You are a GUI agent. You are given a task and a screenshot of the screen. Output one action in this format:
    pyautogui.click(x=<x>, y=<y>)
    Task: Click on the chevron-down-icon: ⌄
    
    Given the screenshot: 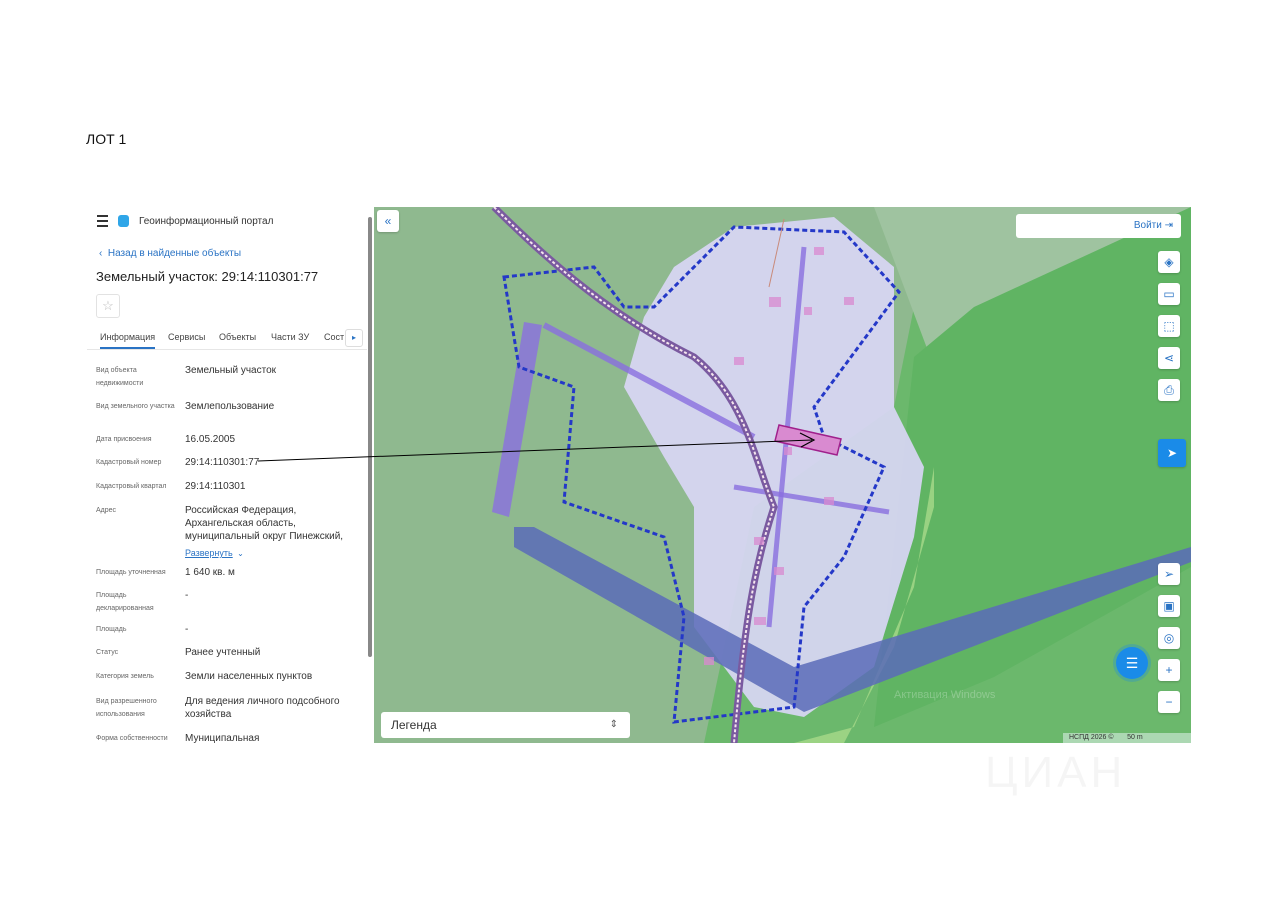 What is the action you would take?
    pyautogui.click(x=240, y=553)
    